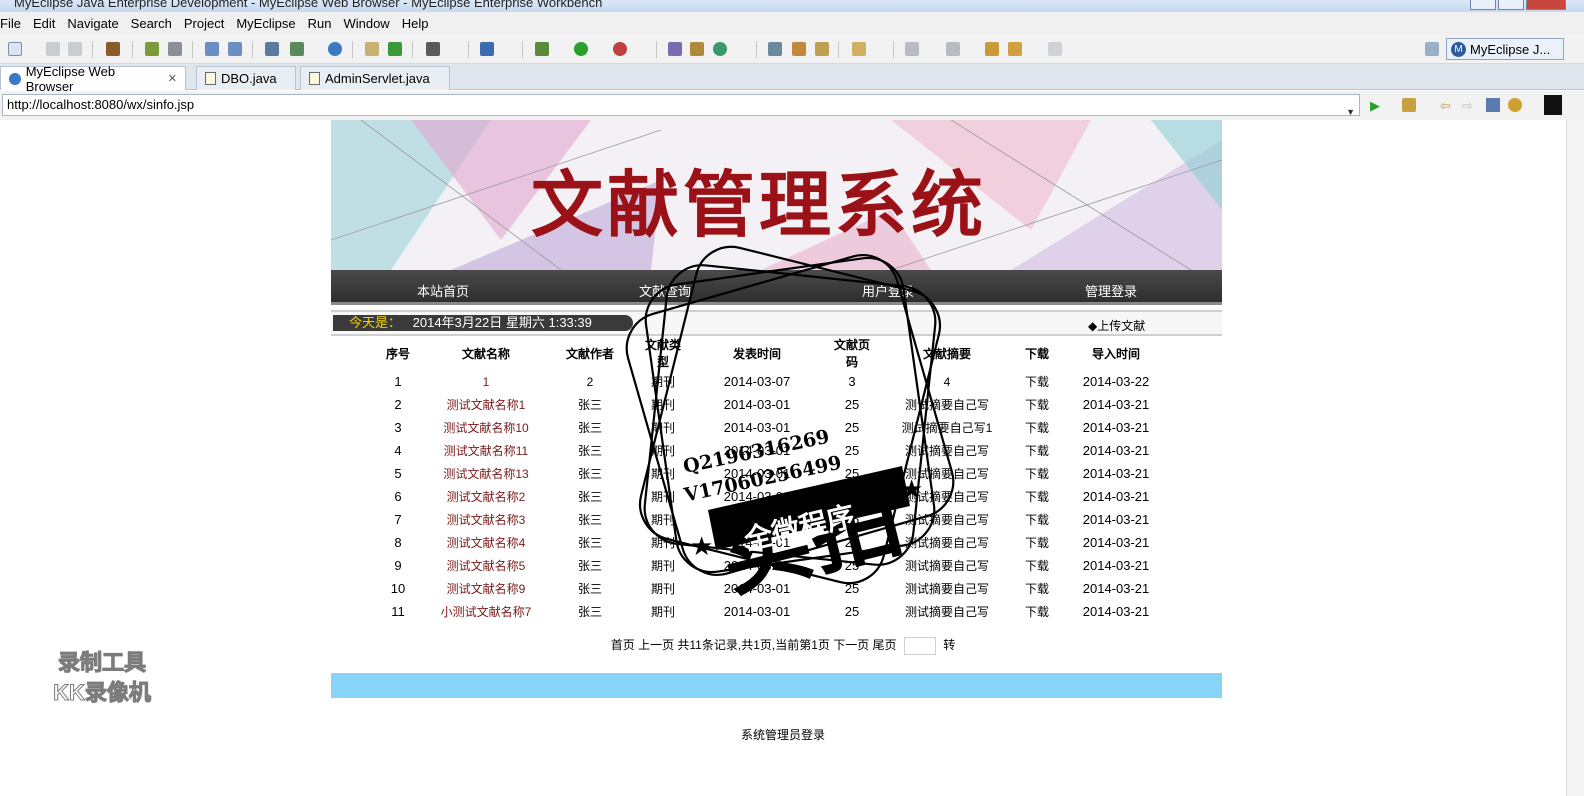  What do you see at coordinates (783, 735) in the screenshot?
I see `admin-login-link: 系统管理员登录` at bounding box center [783, 735].